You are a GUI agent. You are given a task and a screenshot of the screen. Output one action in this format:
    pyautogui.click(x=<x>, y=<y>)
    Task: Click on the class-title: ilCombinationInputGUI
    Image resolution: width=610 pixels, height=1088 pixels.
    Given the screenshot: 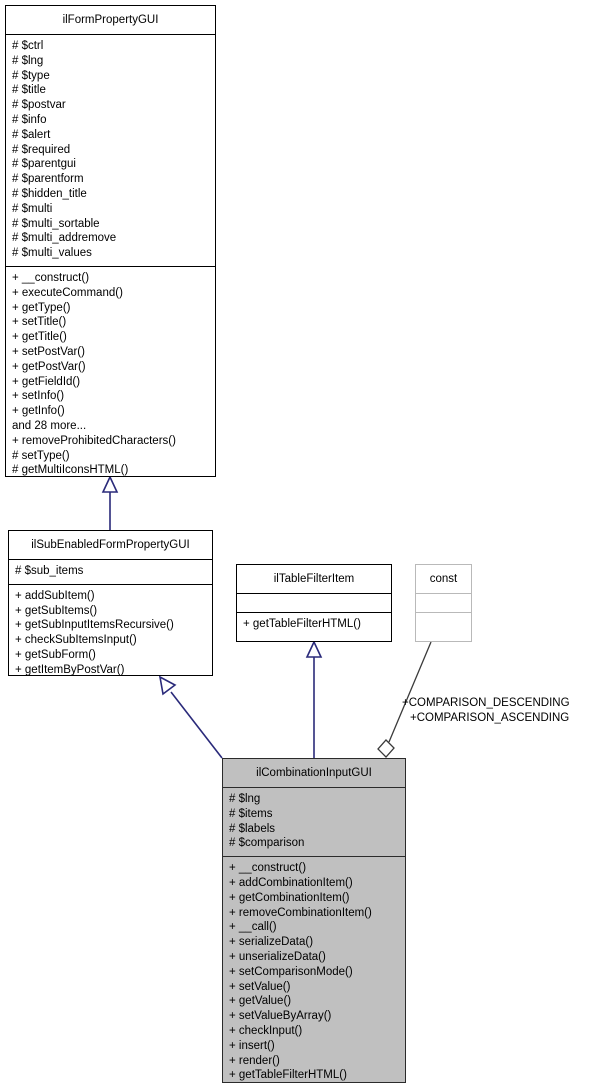 What is the action you would take?
    pyautogui.click(x=314, y=773)
    